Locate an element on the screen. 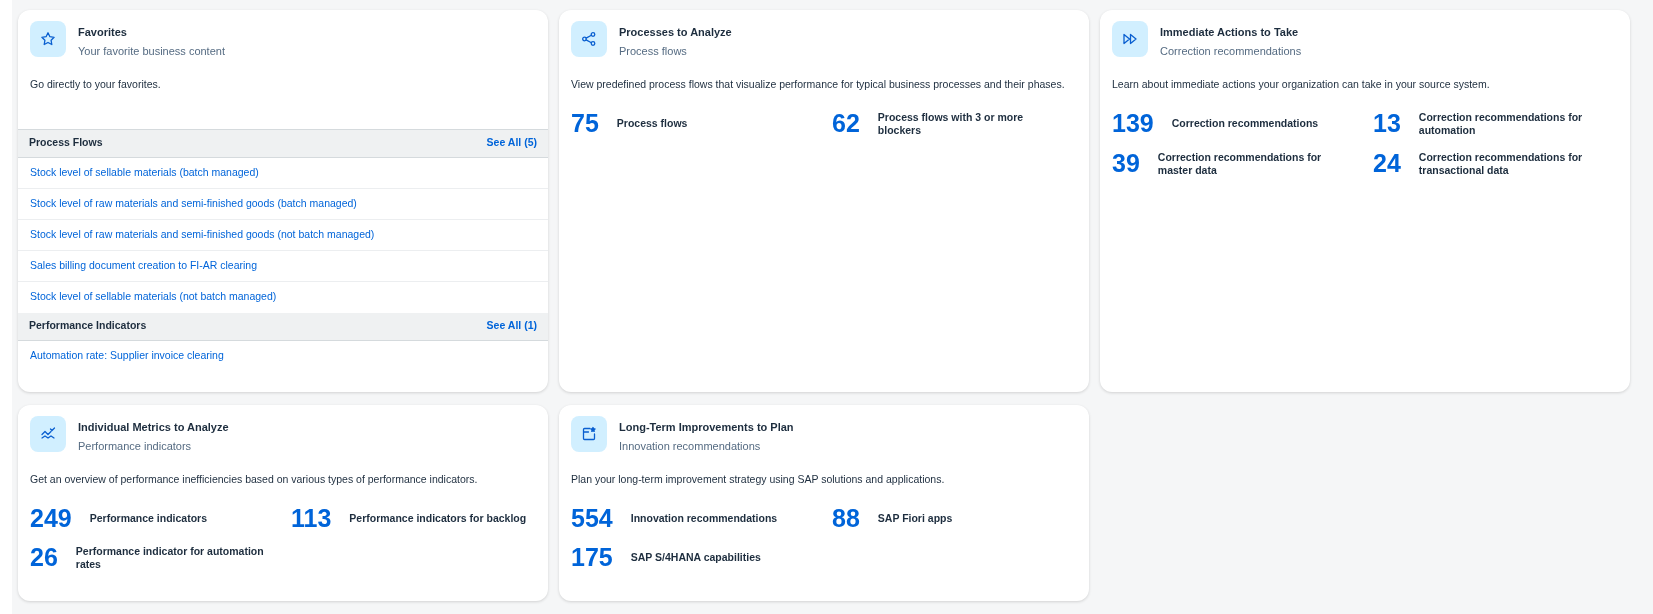  stat-number: 39 is located at coordinates (1126, 164).